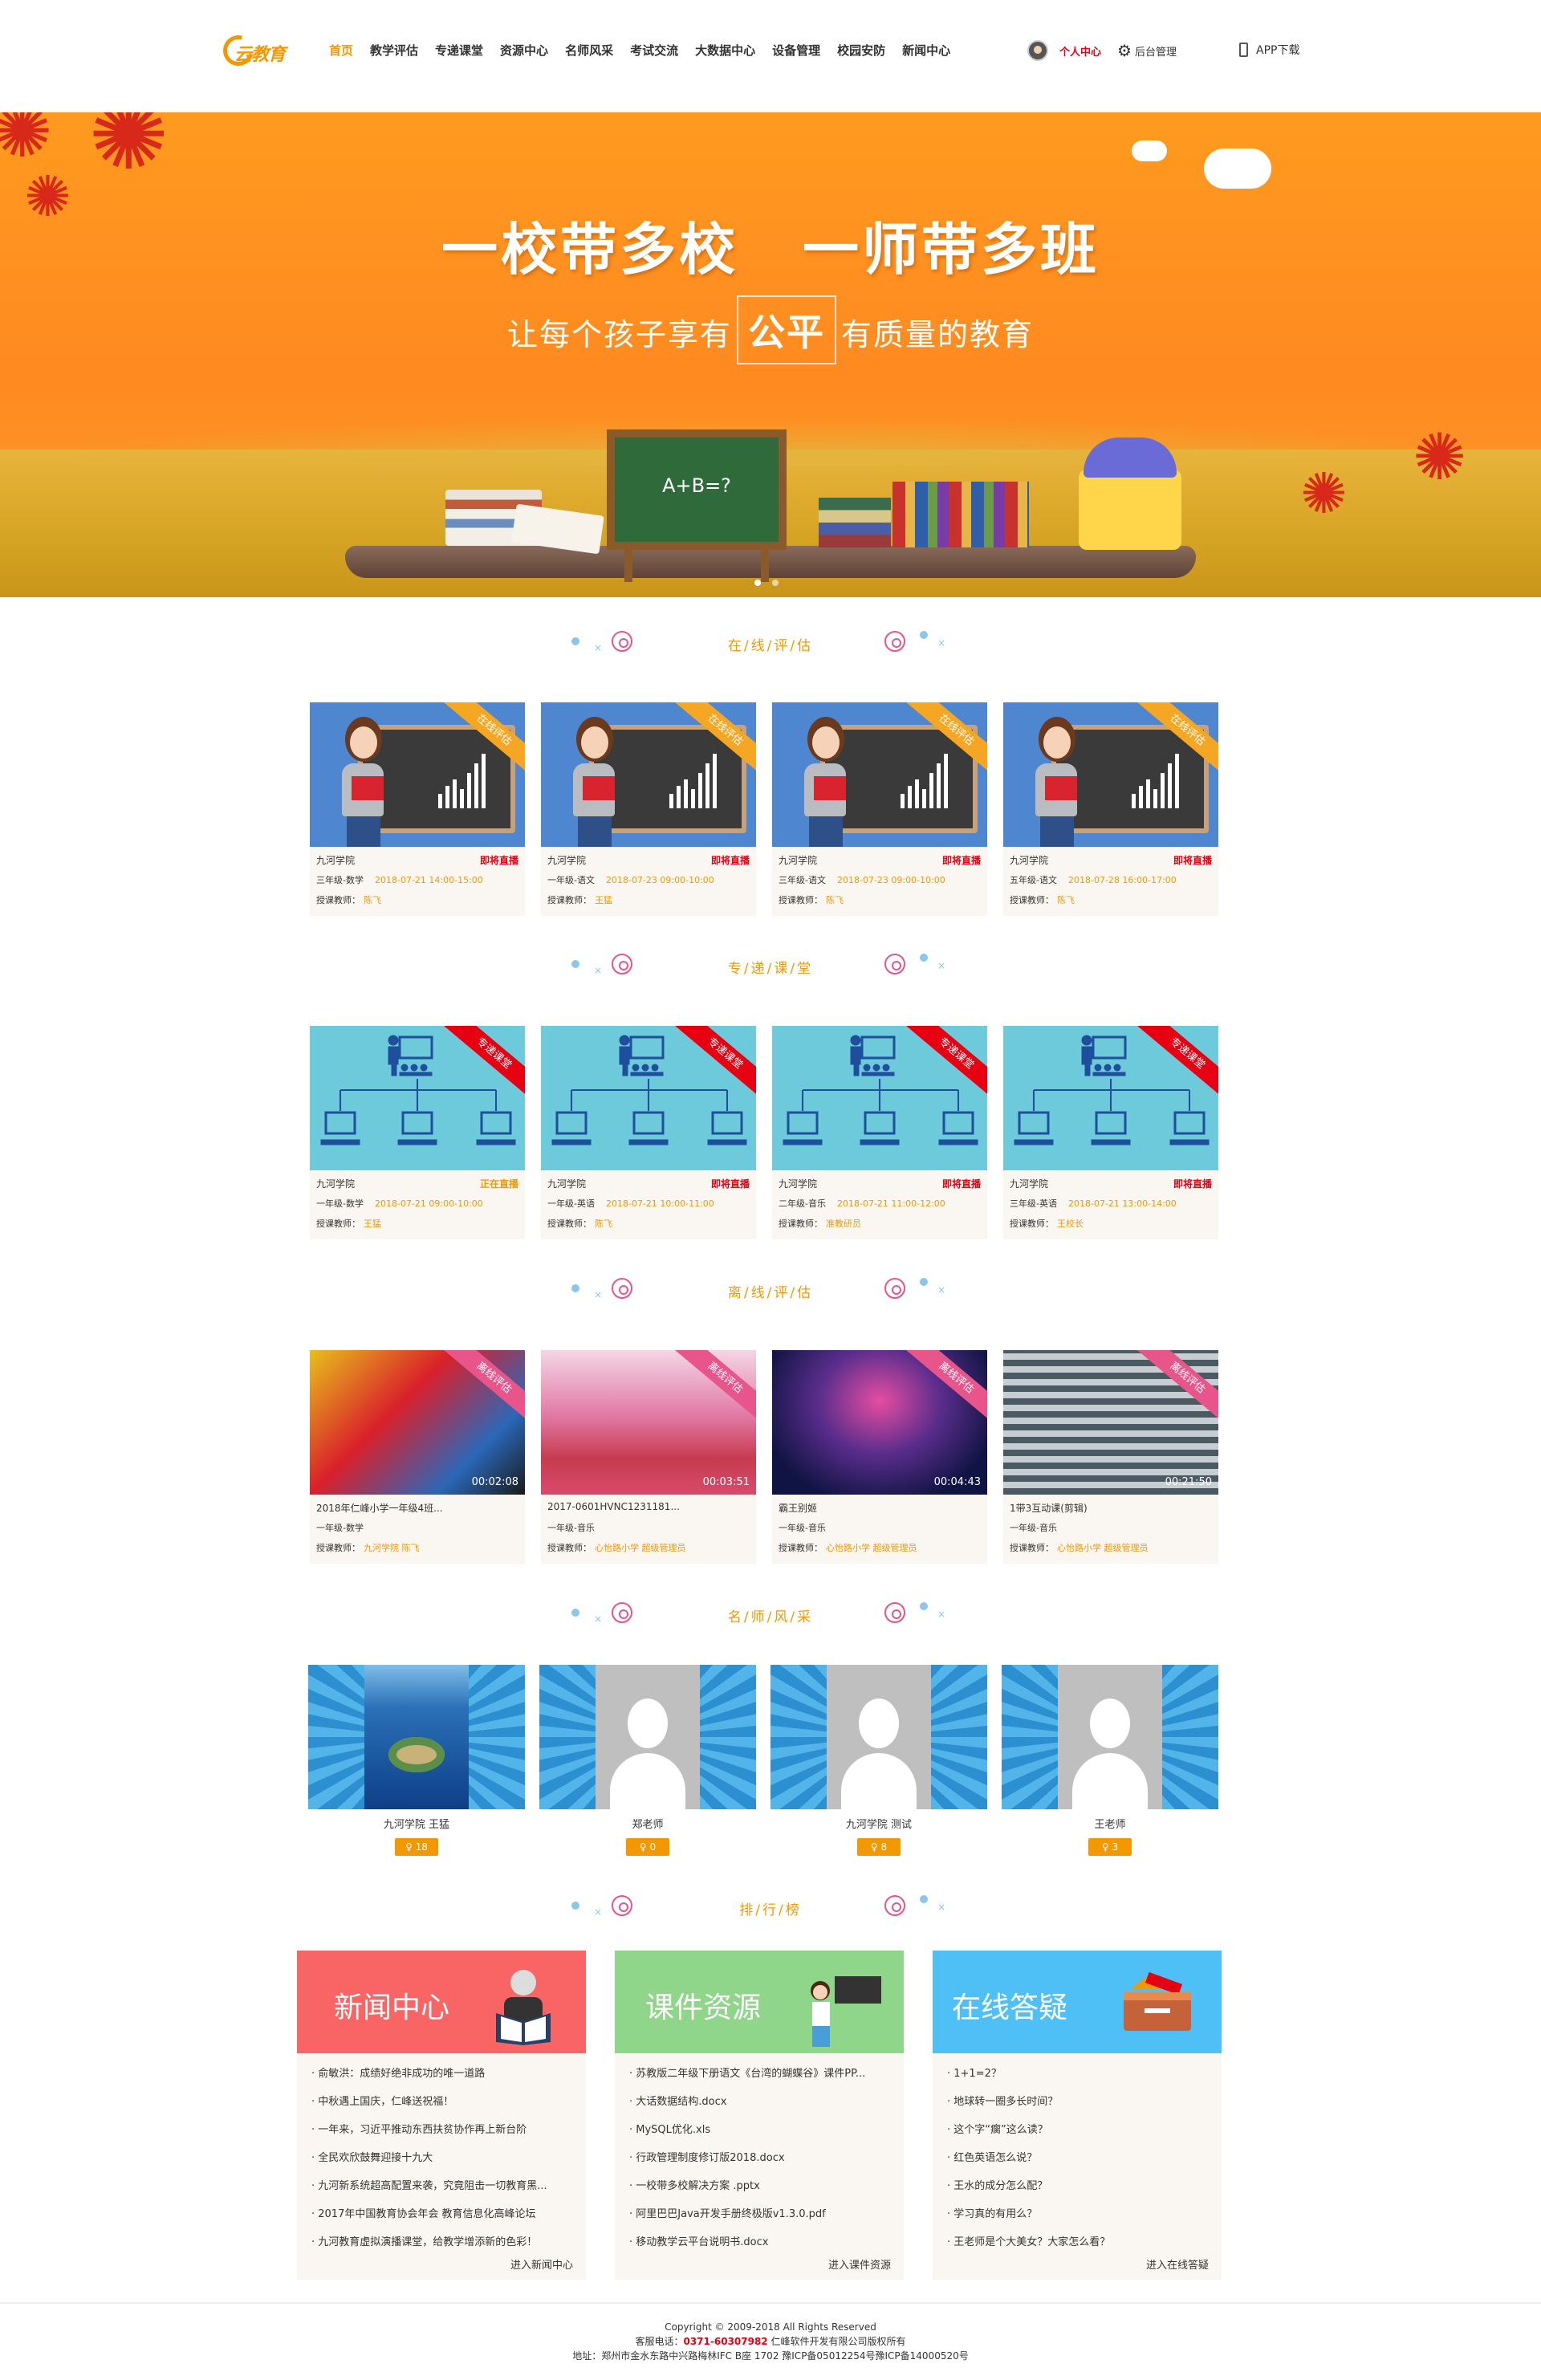 Image resolution: width=1541 pixels, height=2380 pixels. What do you see at coordinates (725, 50) in the screenshot?
I see `nav-item-big-data: 大数据中心` at bounding box center [725, 50].